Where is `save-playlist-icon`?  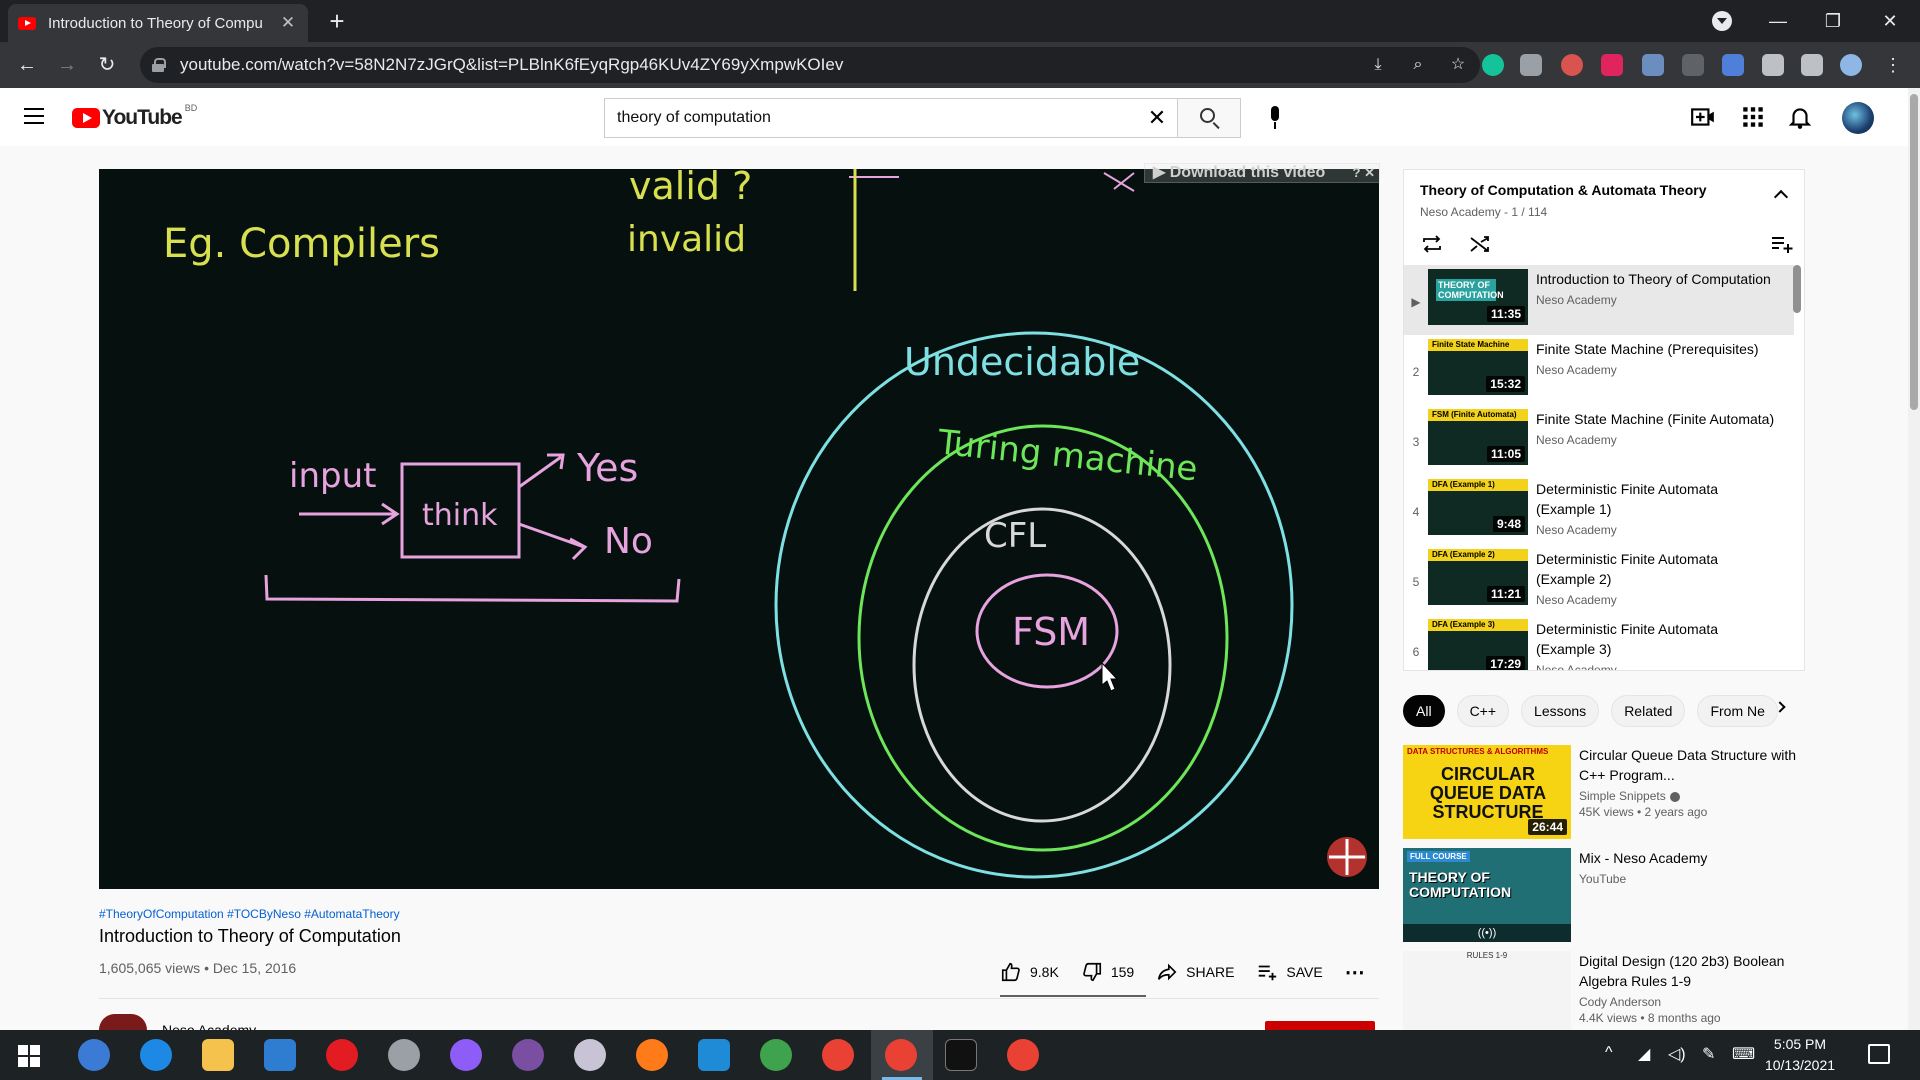 save-playlist-icon is located at coordinates (1782, 244).